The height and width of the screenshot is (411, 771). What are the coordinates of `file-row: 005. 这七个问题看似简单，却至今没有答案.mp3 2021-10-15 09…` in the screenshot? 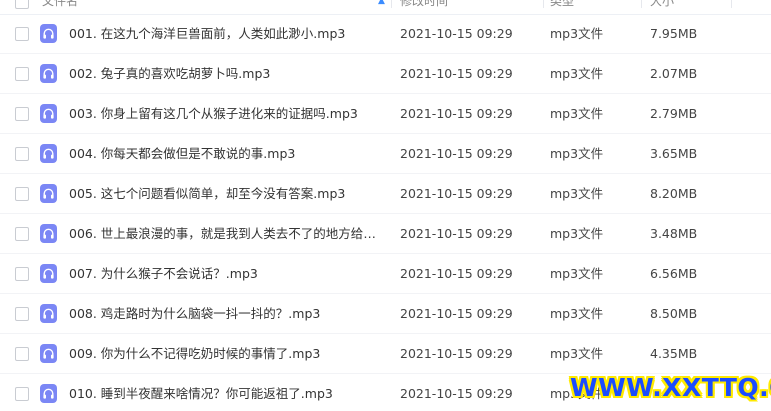 It's located at (385, 194).